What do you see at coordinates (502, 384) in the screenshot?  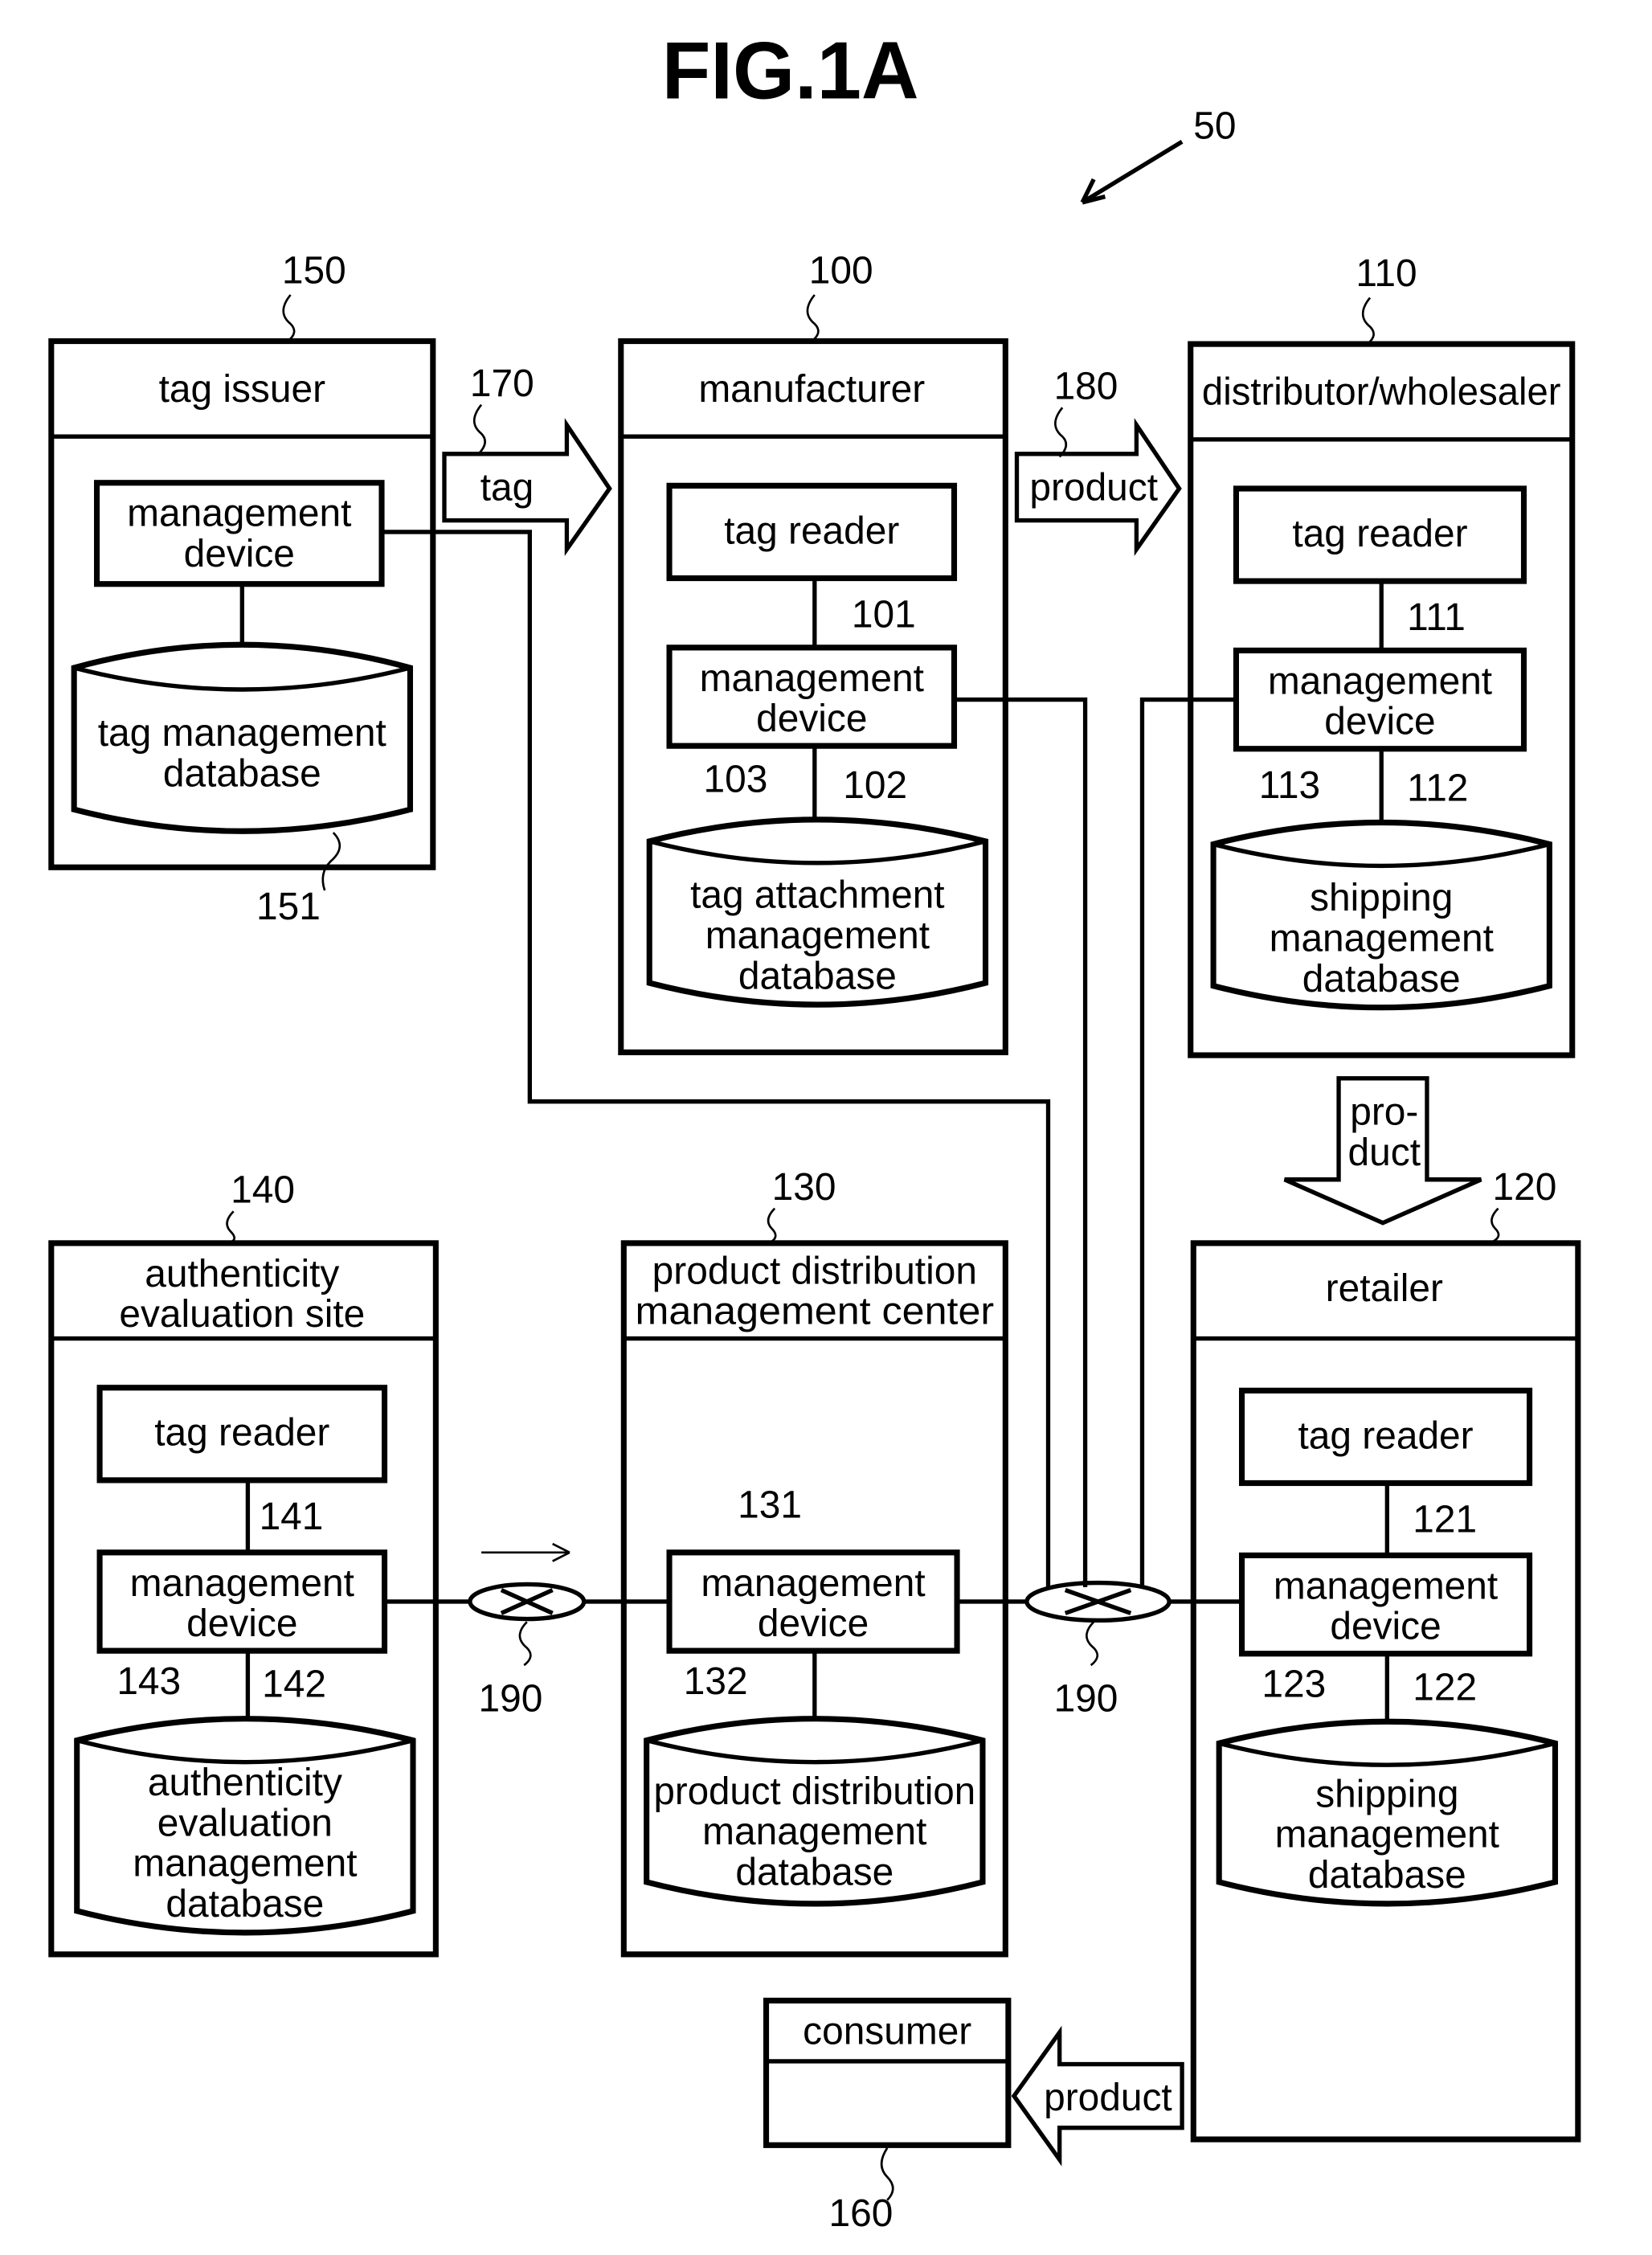 I see `ref-170: 170` at bounding box center [502, 384].